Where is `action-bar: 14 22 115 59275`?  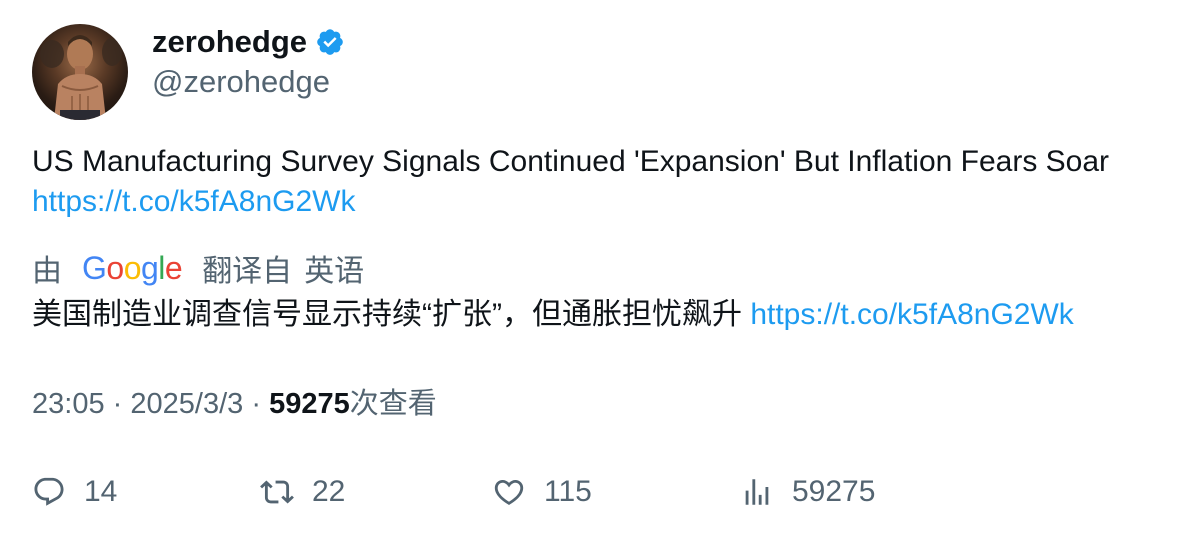
action-bar: 14 22 115 59275 is located at coordinates (597, 492).